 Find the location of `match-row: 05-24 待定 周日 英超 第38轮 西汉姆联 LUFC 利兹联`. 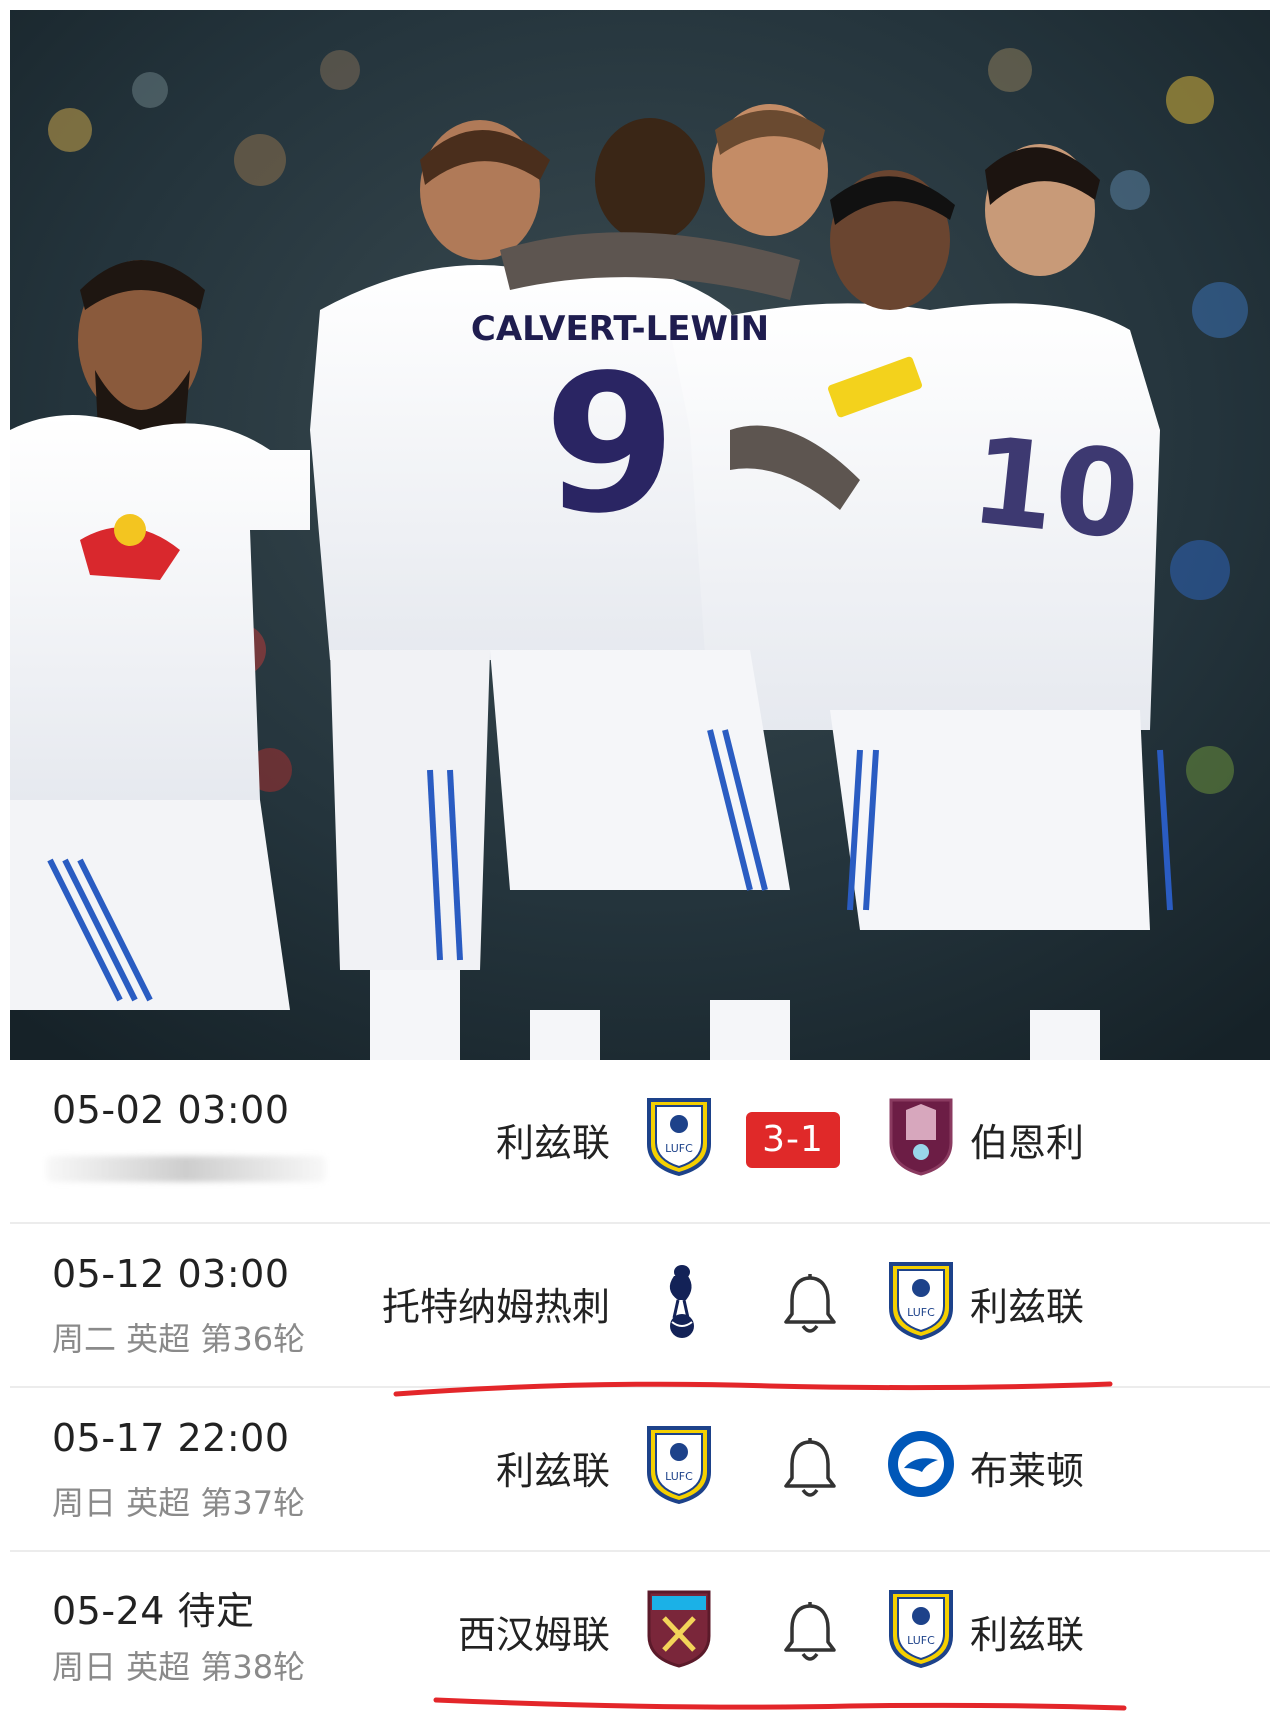

match-row: 05-24 待定 周日 英超 第38轮 西汉姆联 LUFC 利兹联 is located at coordinates (640, 1633).